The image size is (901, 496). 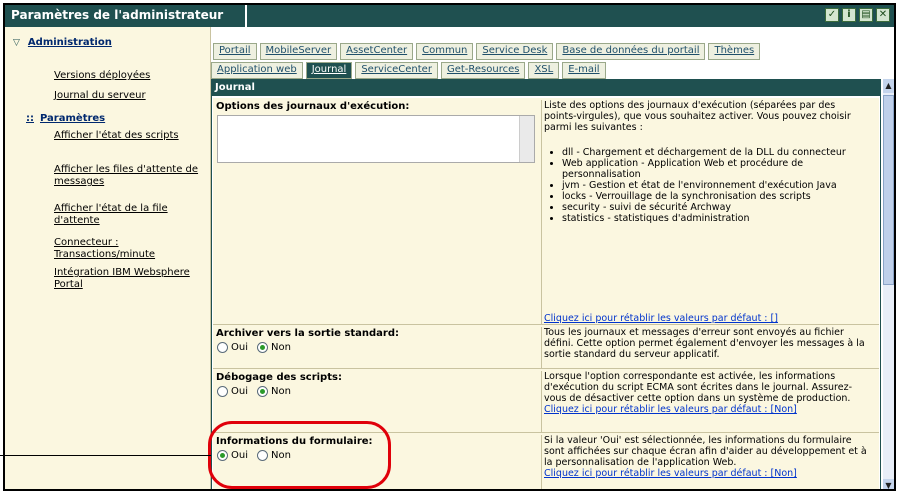 I want to click on sidebar-header: ▽ Administration, so click(x=62, y=42).